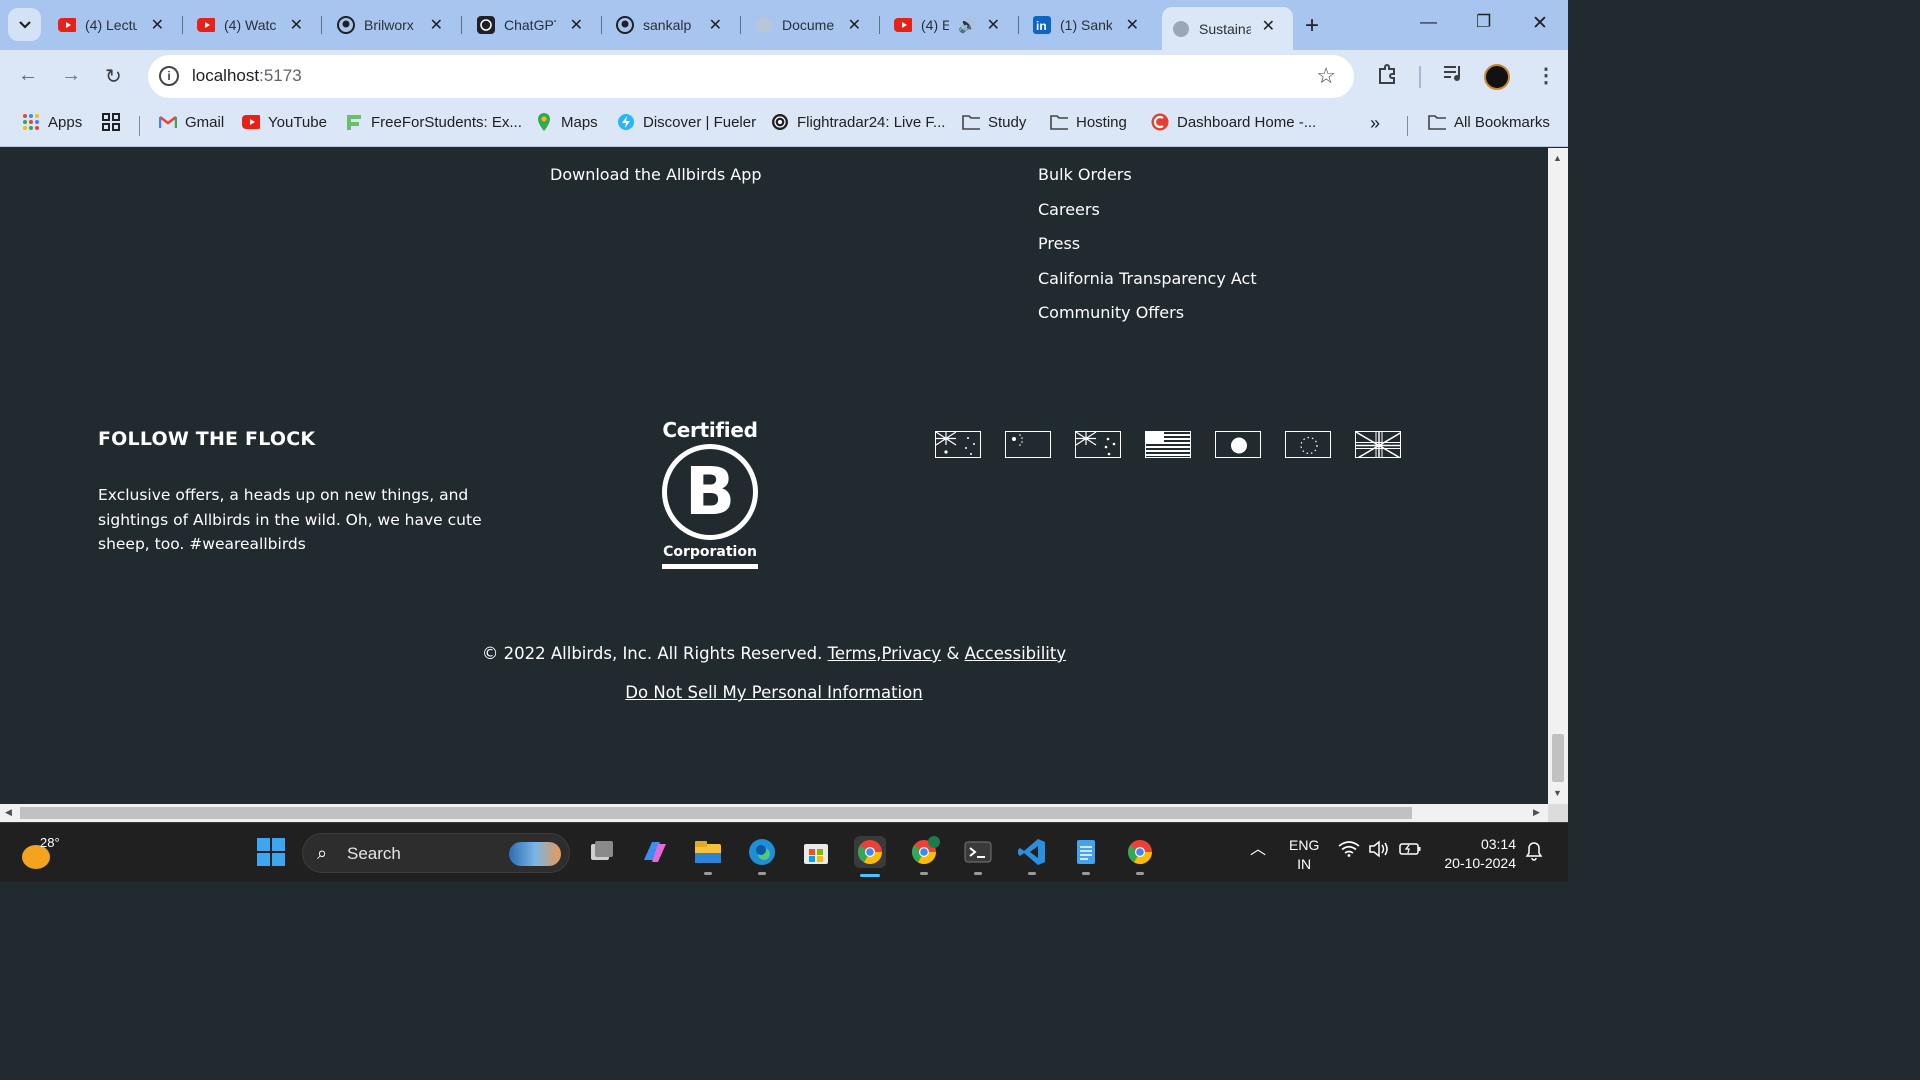 The image size is (1920, 1080). Describe the element at coordinates (1304, 845) in the screenshot. I see `language-code: ENG` at that location.